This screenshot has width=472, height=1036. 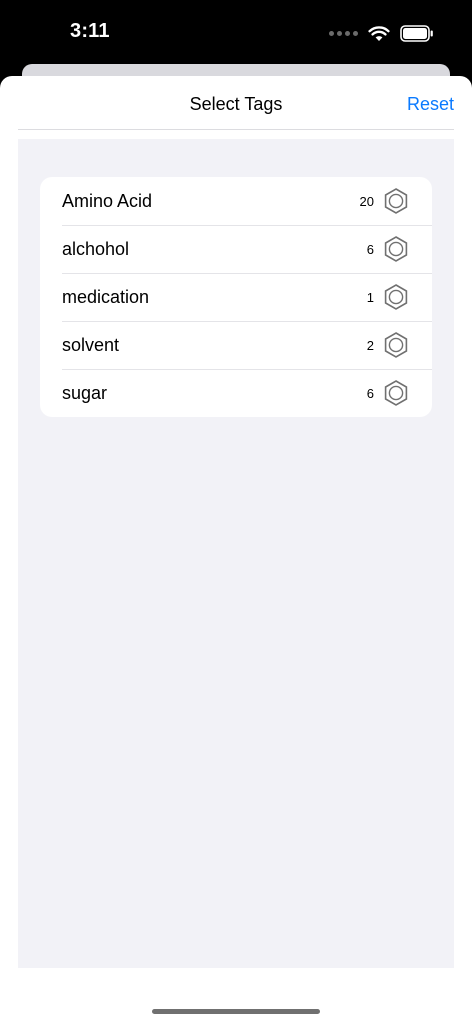 What do you see at coordinates (236, 32) in the screenshot?
I see `status-bar: 3:11` at bounding box center [236, 32].